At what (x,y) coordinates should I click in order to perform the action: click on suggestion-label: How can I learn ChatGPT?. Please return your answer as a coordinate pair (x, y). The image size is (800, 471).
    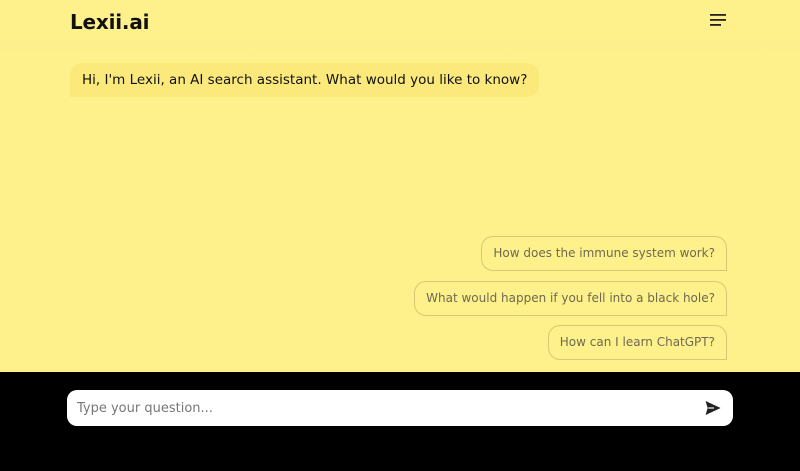
    Looking at the image, I should click on (637, 342).